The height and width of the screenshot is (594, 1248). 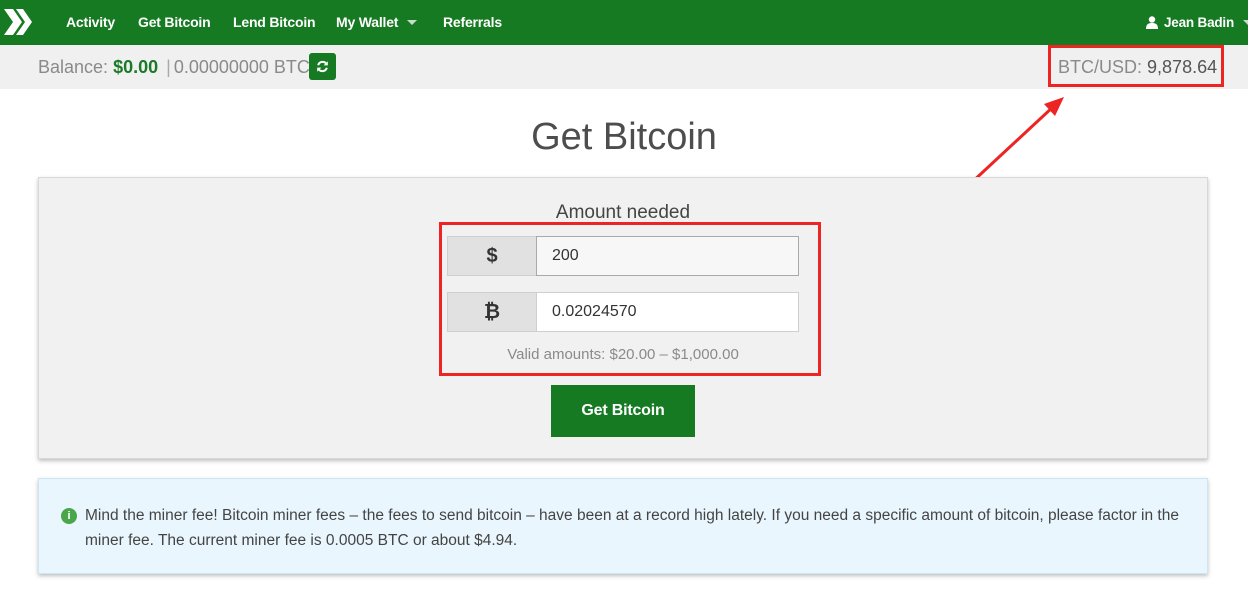 What do you see at coordinates (69, 516) in the screenshot?
I see `info-icon: i` at bounding box center [69, 516].